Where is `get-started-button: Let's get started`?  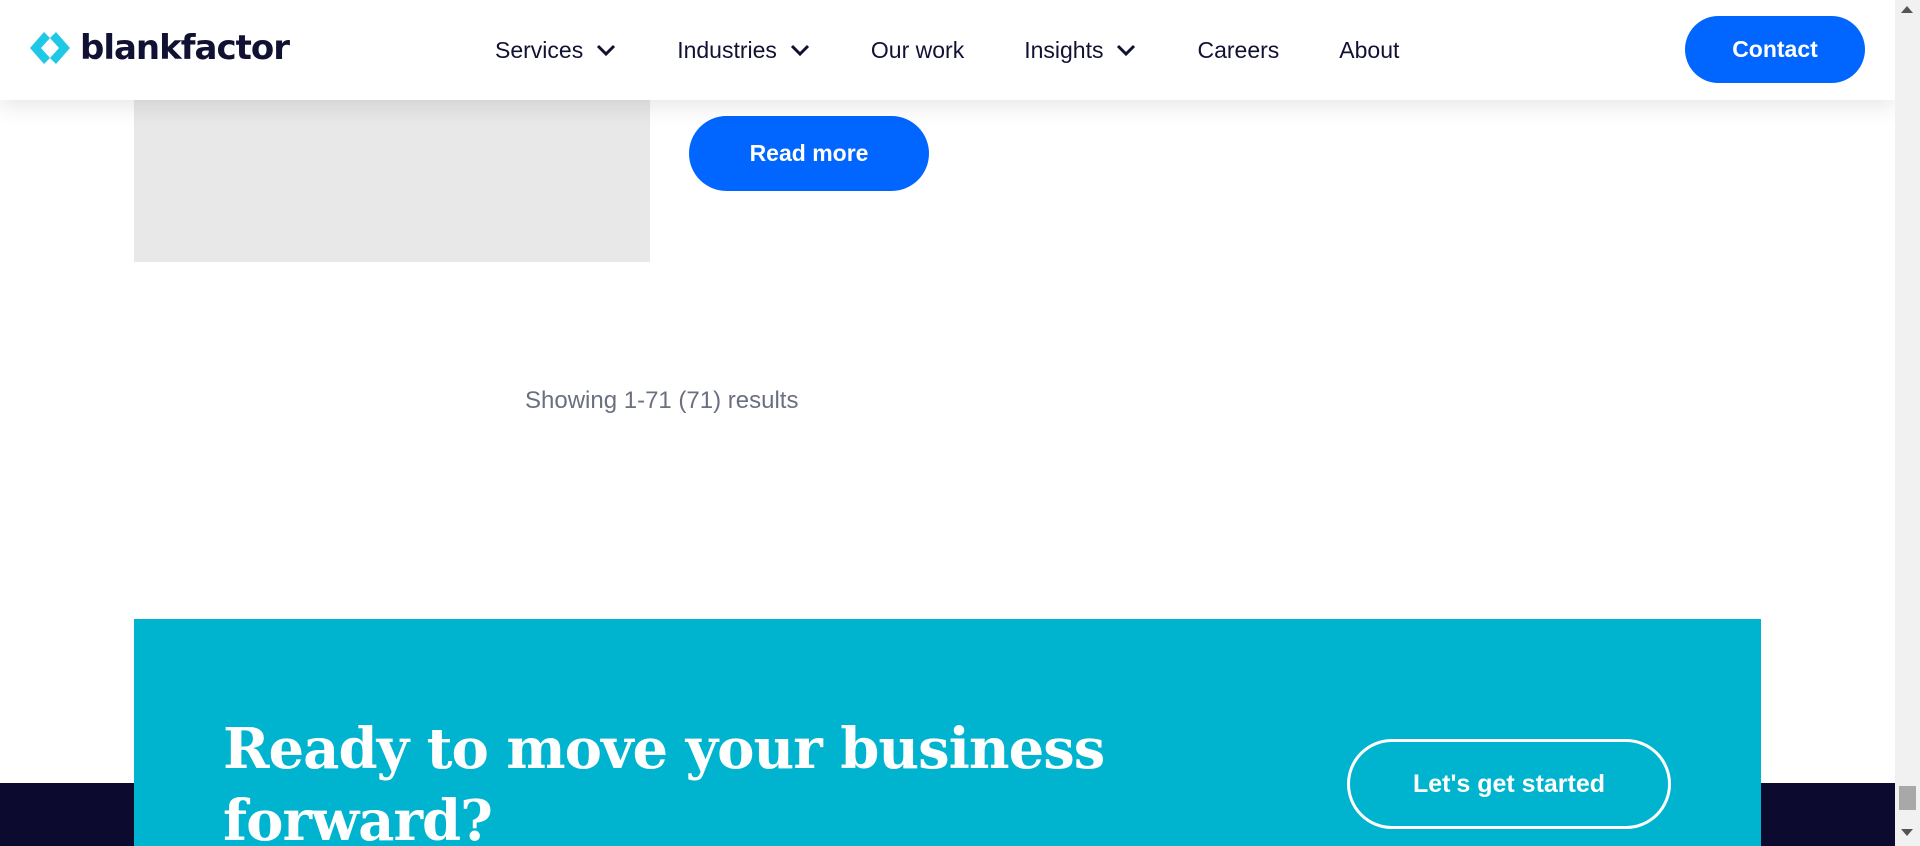 get-started-button: Let's get started is located at coordinates (1509, 784).